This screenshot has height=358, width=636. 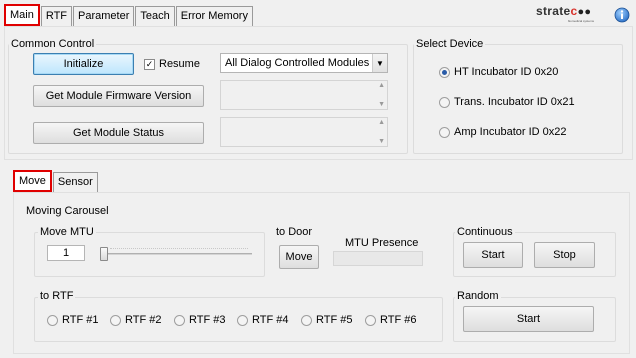 I want to click on mtu-presence-label: MTU Presence, so click(x=382, y=243).